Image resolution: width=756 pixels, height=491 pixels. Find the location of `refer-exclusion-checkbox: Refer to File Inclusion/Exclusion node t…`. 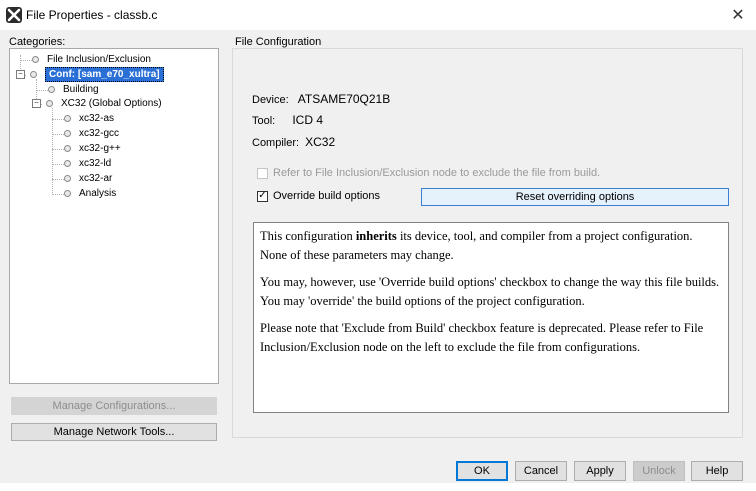

refer-exclusion-checkbox: Refer to File Inclusion/Exclusion node t… is located at coordinates (428, 173).